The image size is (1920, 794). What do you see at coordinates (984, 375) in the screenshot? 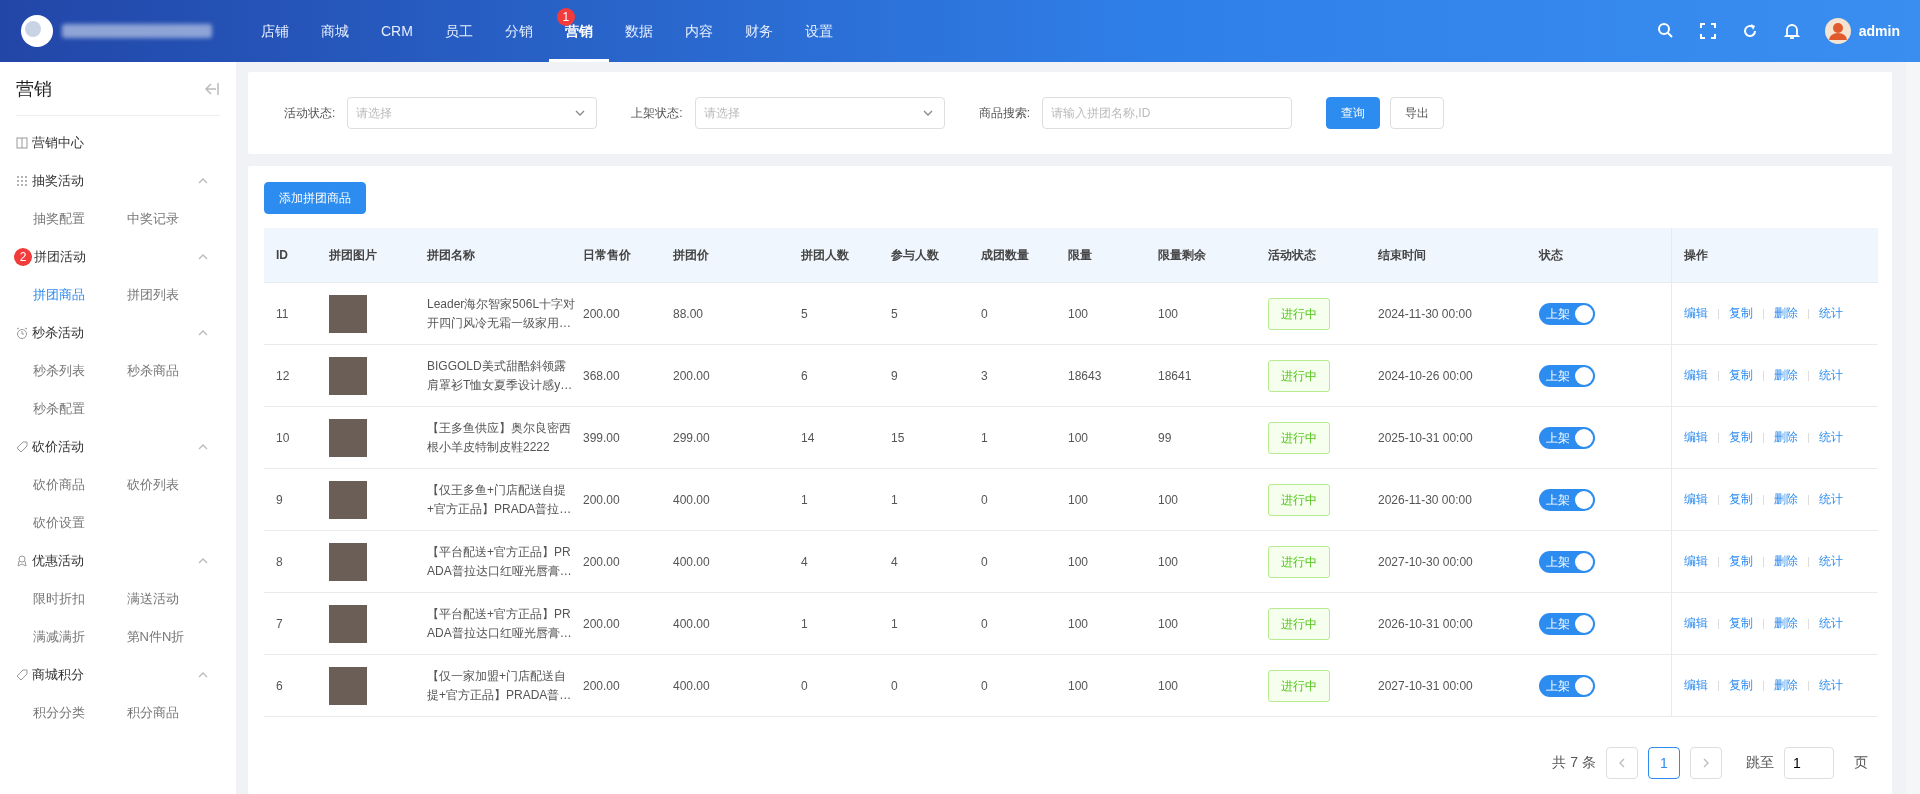
I see `table-cell-text: 3` at bounding box center [984, 375].